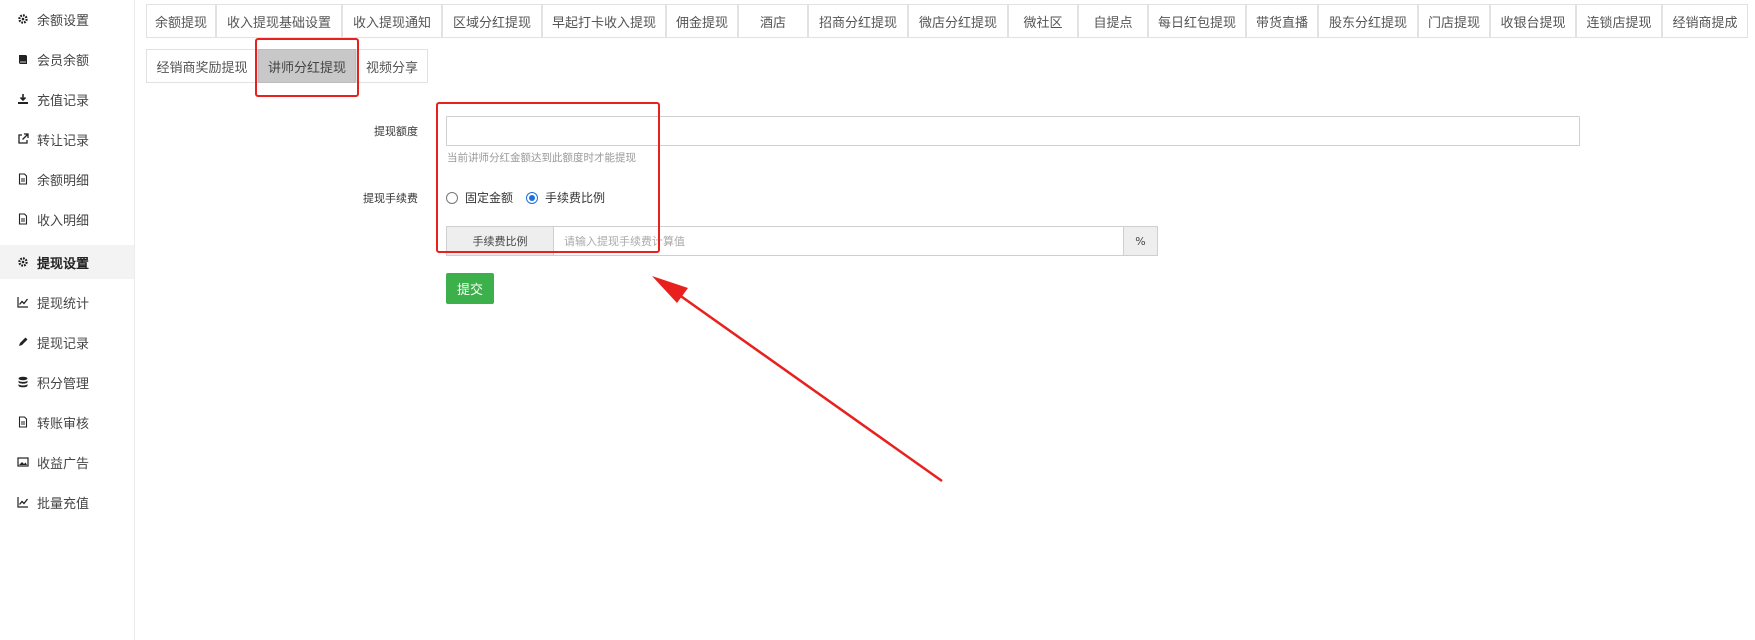 This screenshot has height=640, width=1755. What do you see at coordinates (63, 264) in the screenshot?
I see `sidebar-item-label: 提现设置` at bounding box center [63, 264].